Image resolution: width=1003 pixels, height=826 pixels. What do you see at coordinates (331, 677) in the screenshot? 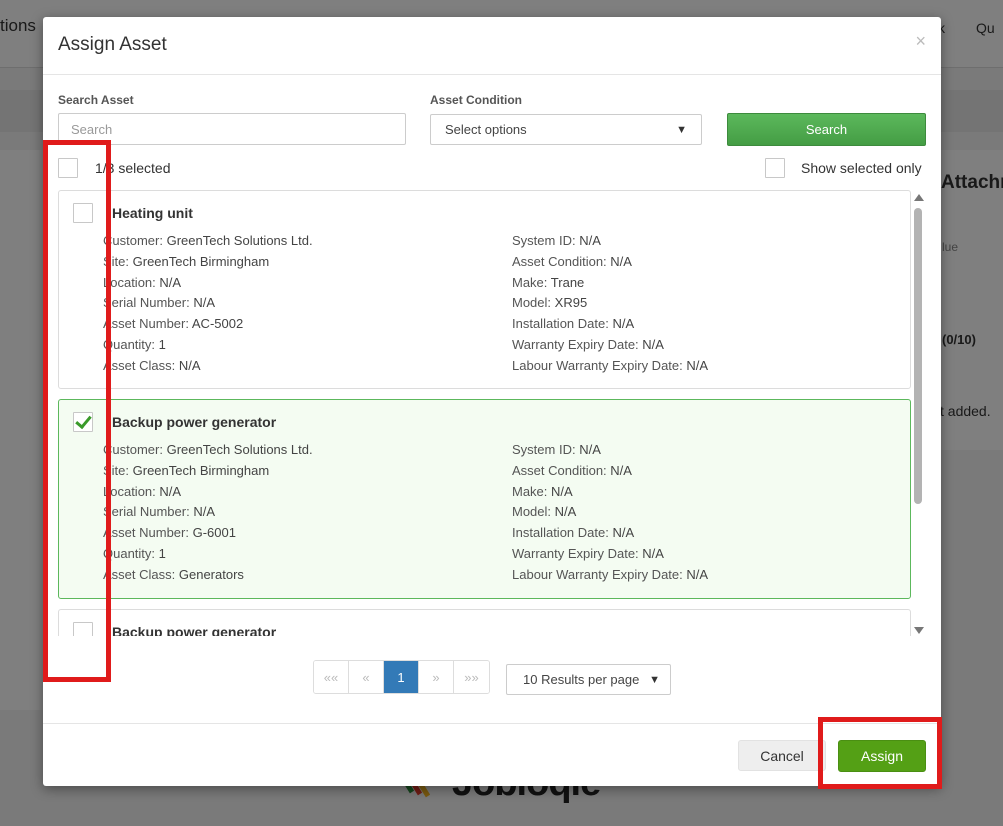
I see `pagination-first: ««` at bounding box center [331, 677].